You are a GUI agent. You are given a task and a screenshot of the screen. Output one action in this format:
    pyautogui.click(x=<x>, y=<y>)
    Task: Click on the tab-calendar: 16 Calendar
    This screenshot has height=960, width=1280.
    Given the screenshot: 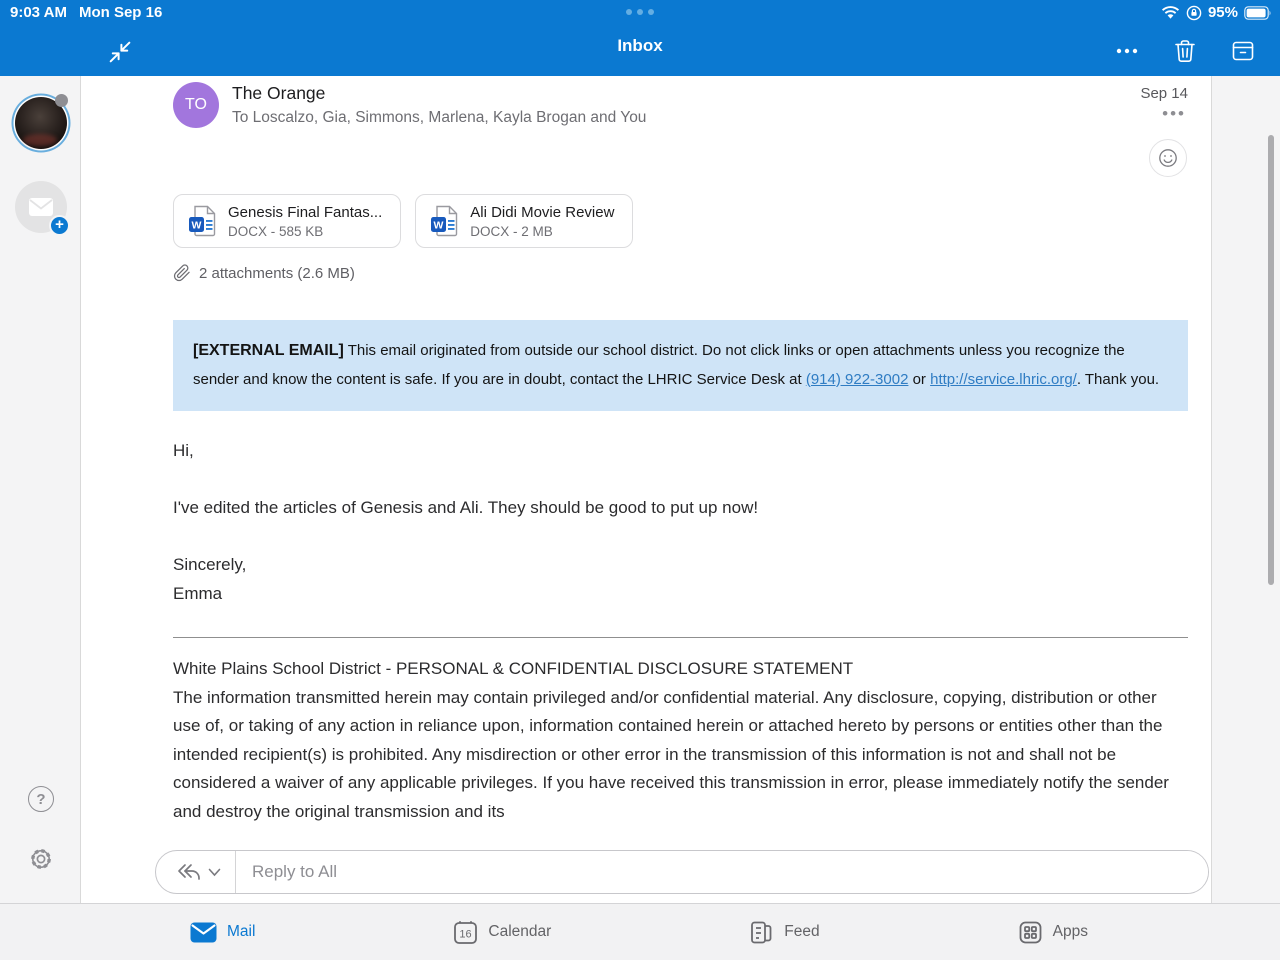 What is the action you would take?
    pyautogui.click(x=502, y=932)
    